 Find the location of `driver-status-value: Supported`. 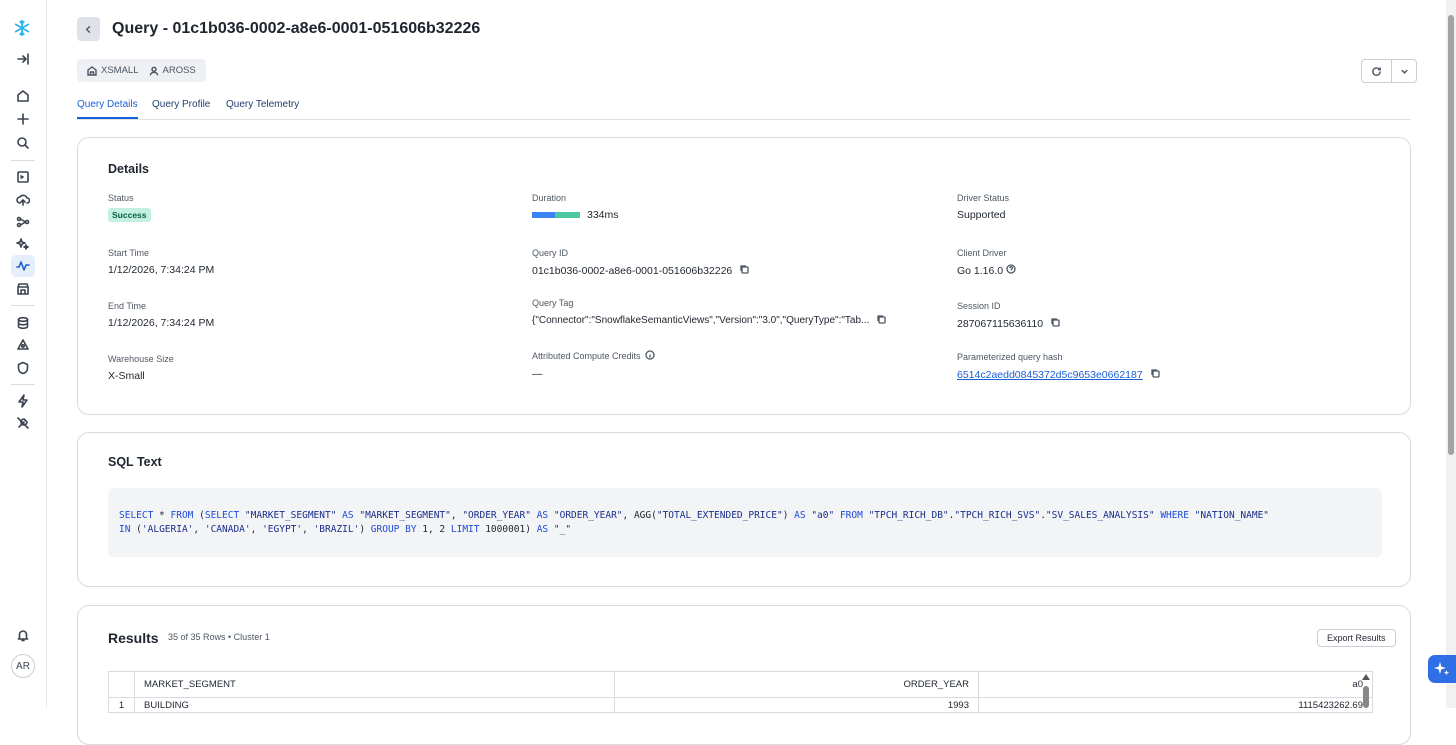

driver-status-value: Supported is located at coordinates (981, 215).